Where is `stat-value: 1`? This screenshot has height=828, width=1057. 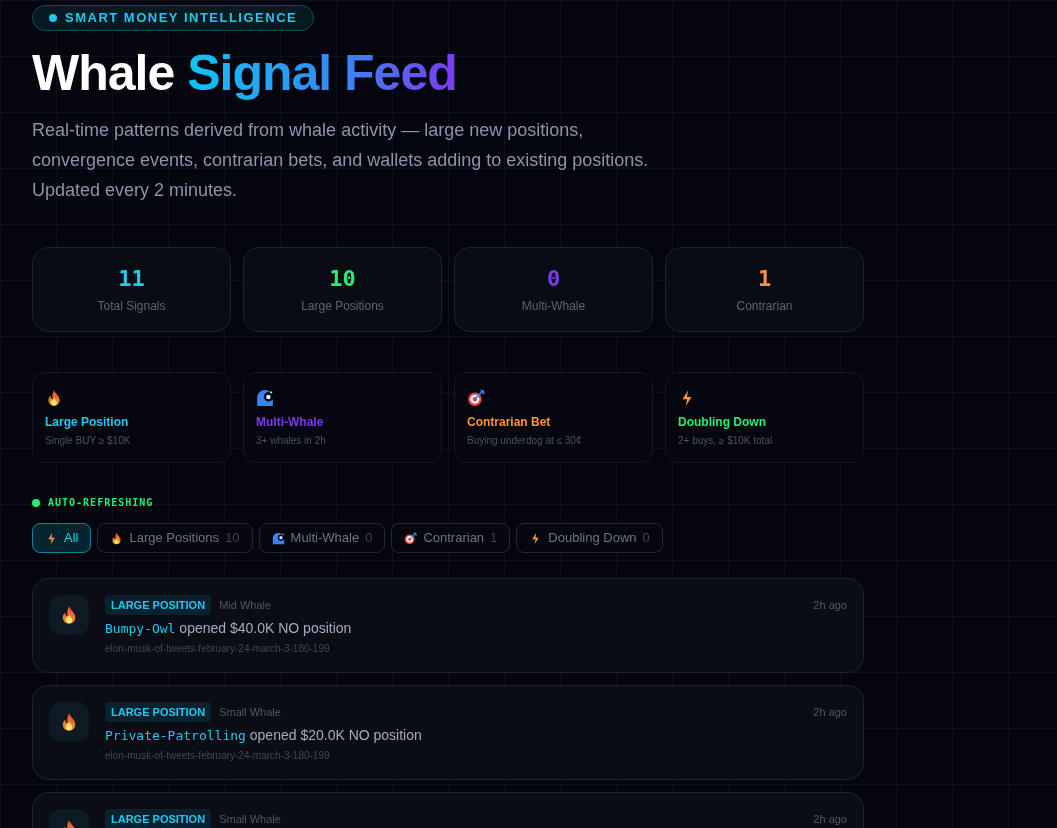 stat-value: 1 is located at coordinates (764, 278).